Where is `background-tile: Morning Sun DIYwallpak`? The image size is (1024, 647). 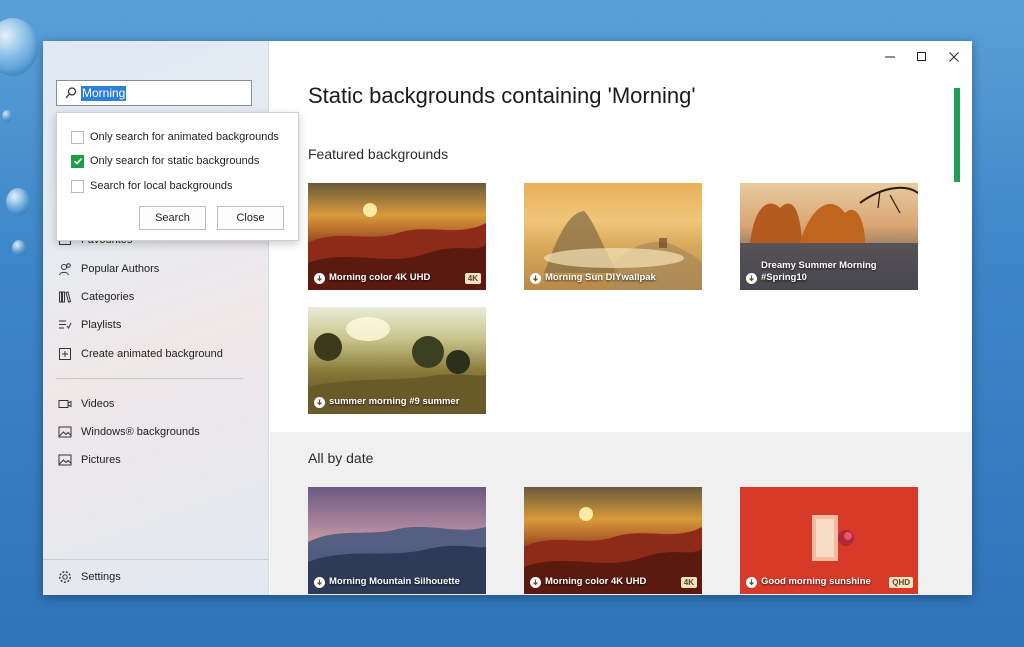 background-tile: Morning Sun DIYwallpak is located at coordinates (613, 236).